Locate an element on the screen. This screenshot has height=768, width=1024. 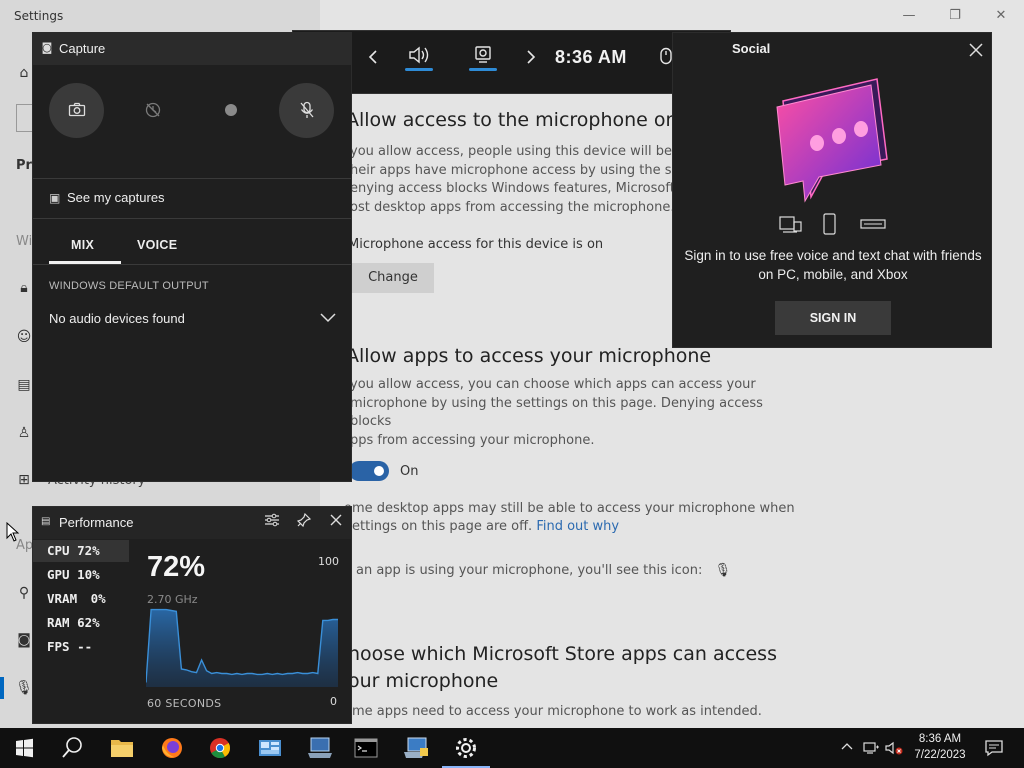
performance-header: ▤ Performance is located at coordinates (192, 523).